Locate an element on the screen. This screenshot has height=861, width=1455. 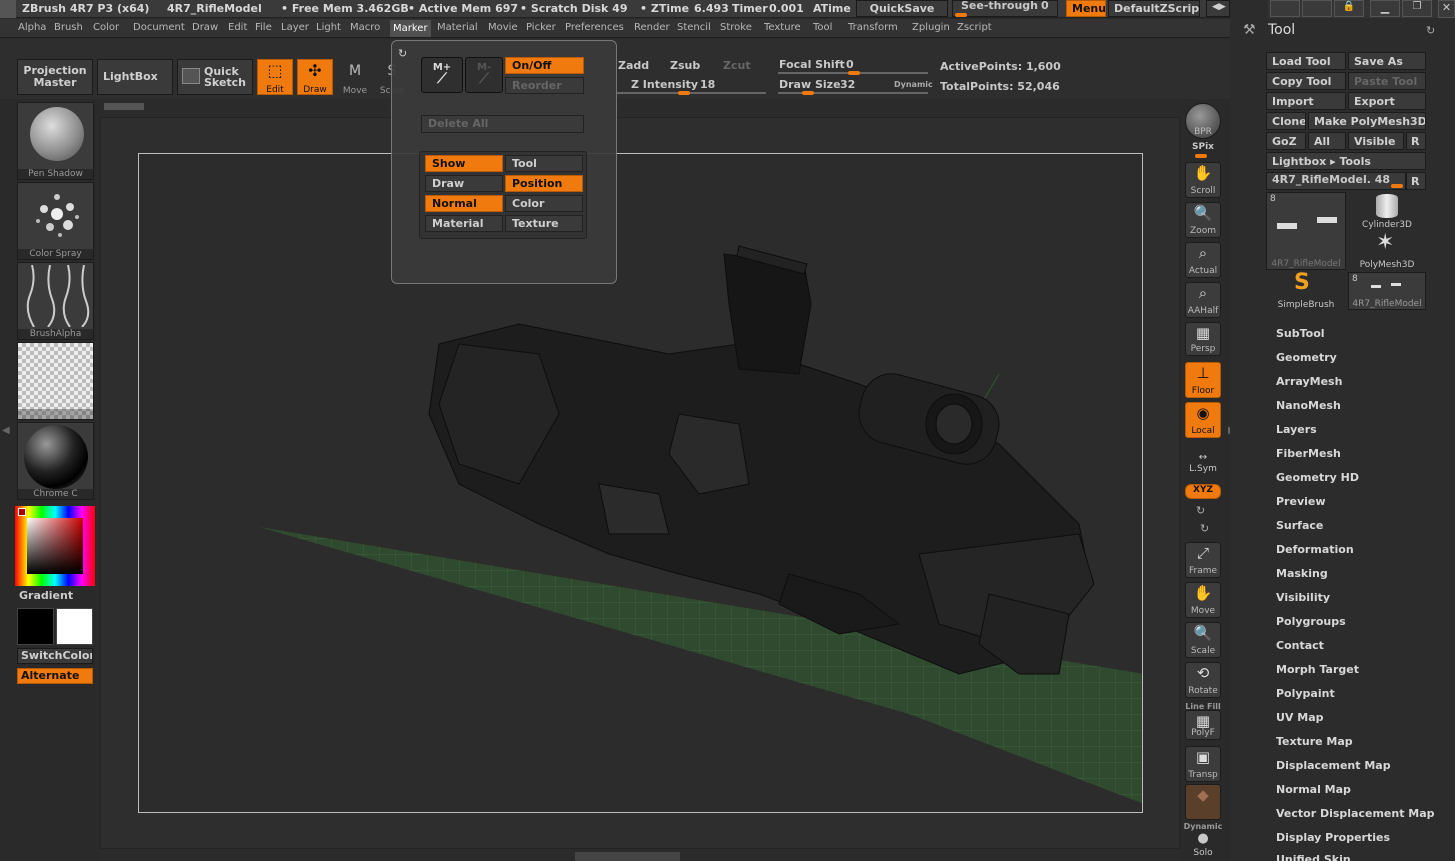
marker-add-button: M+ ⟋ is located at coordinates (442, 75).